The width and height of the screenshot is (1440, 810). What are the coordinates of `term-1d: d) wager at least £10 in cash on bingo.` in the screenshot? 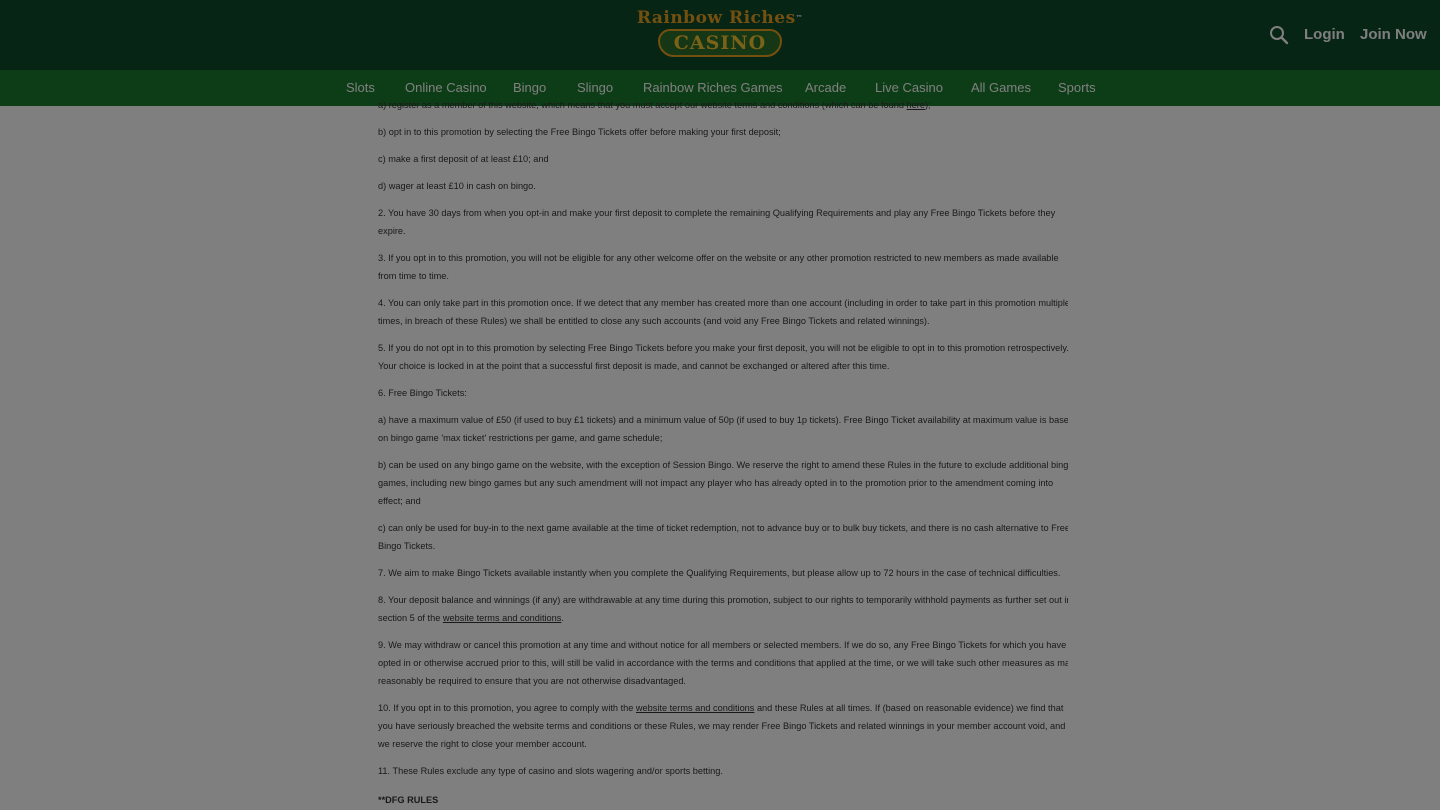 It's located at (457, 186).